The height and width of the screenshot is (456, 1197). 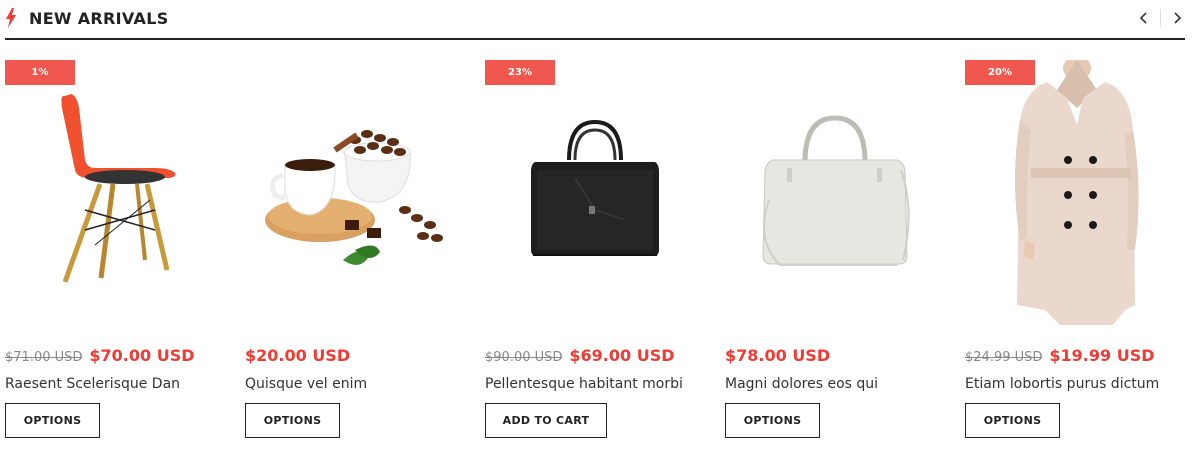 What do you see at coordinates (1004, 357) in the screenshot?
I see `old-price: $24.99 USD` at bounding box center [1004, 357].